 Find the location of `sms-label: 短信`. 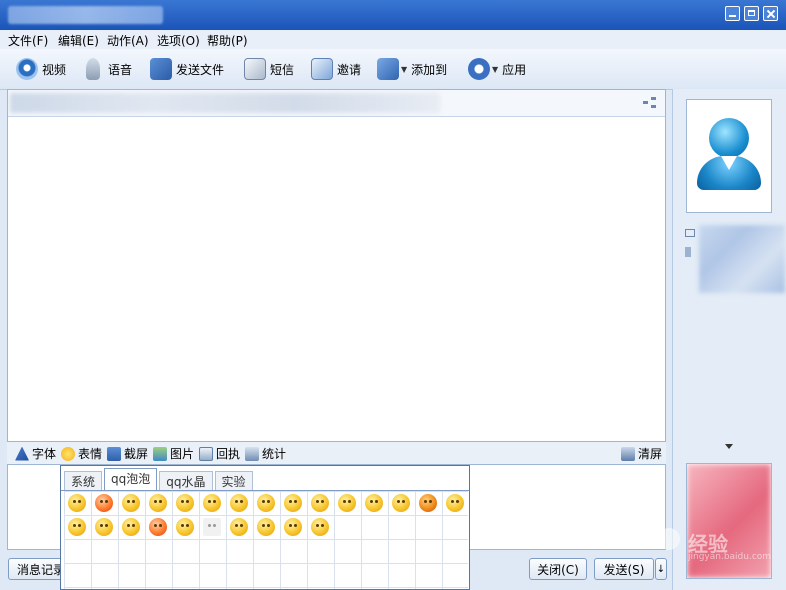

sms-label: 短信 is located at coordinates (282, 69).